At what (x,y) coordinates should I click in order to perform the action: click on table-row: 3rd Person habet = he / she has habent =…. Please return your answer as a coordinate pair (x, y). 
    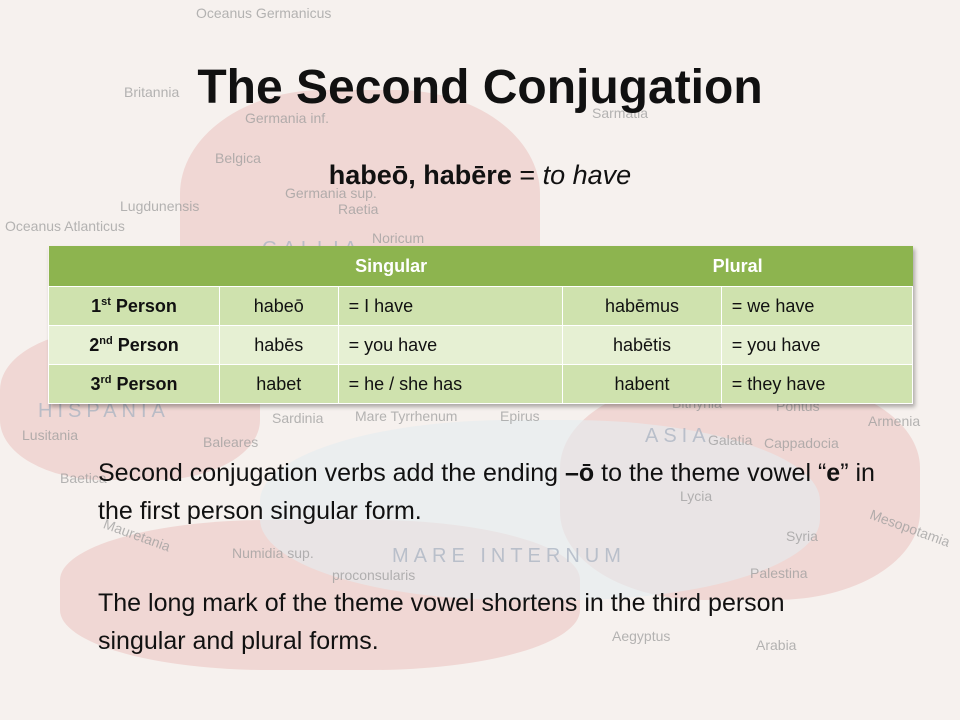
    Looking at the image, I should click on (481, 384).